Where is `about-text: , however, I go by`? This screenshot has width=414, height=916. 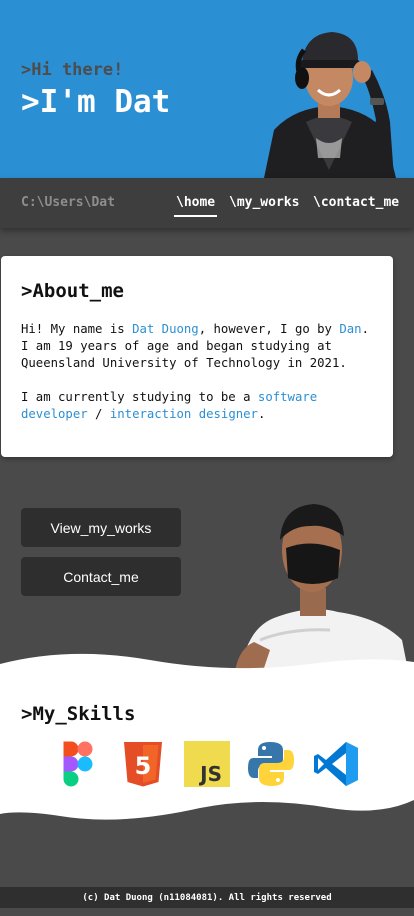
about-text: , however, I go by is located at coordinates (269, 329).